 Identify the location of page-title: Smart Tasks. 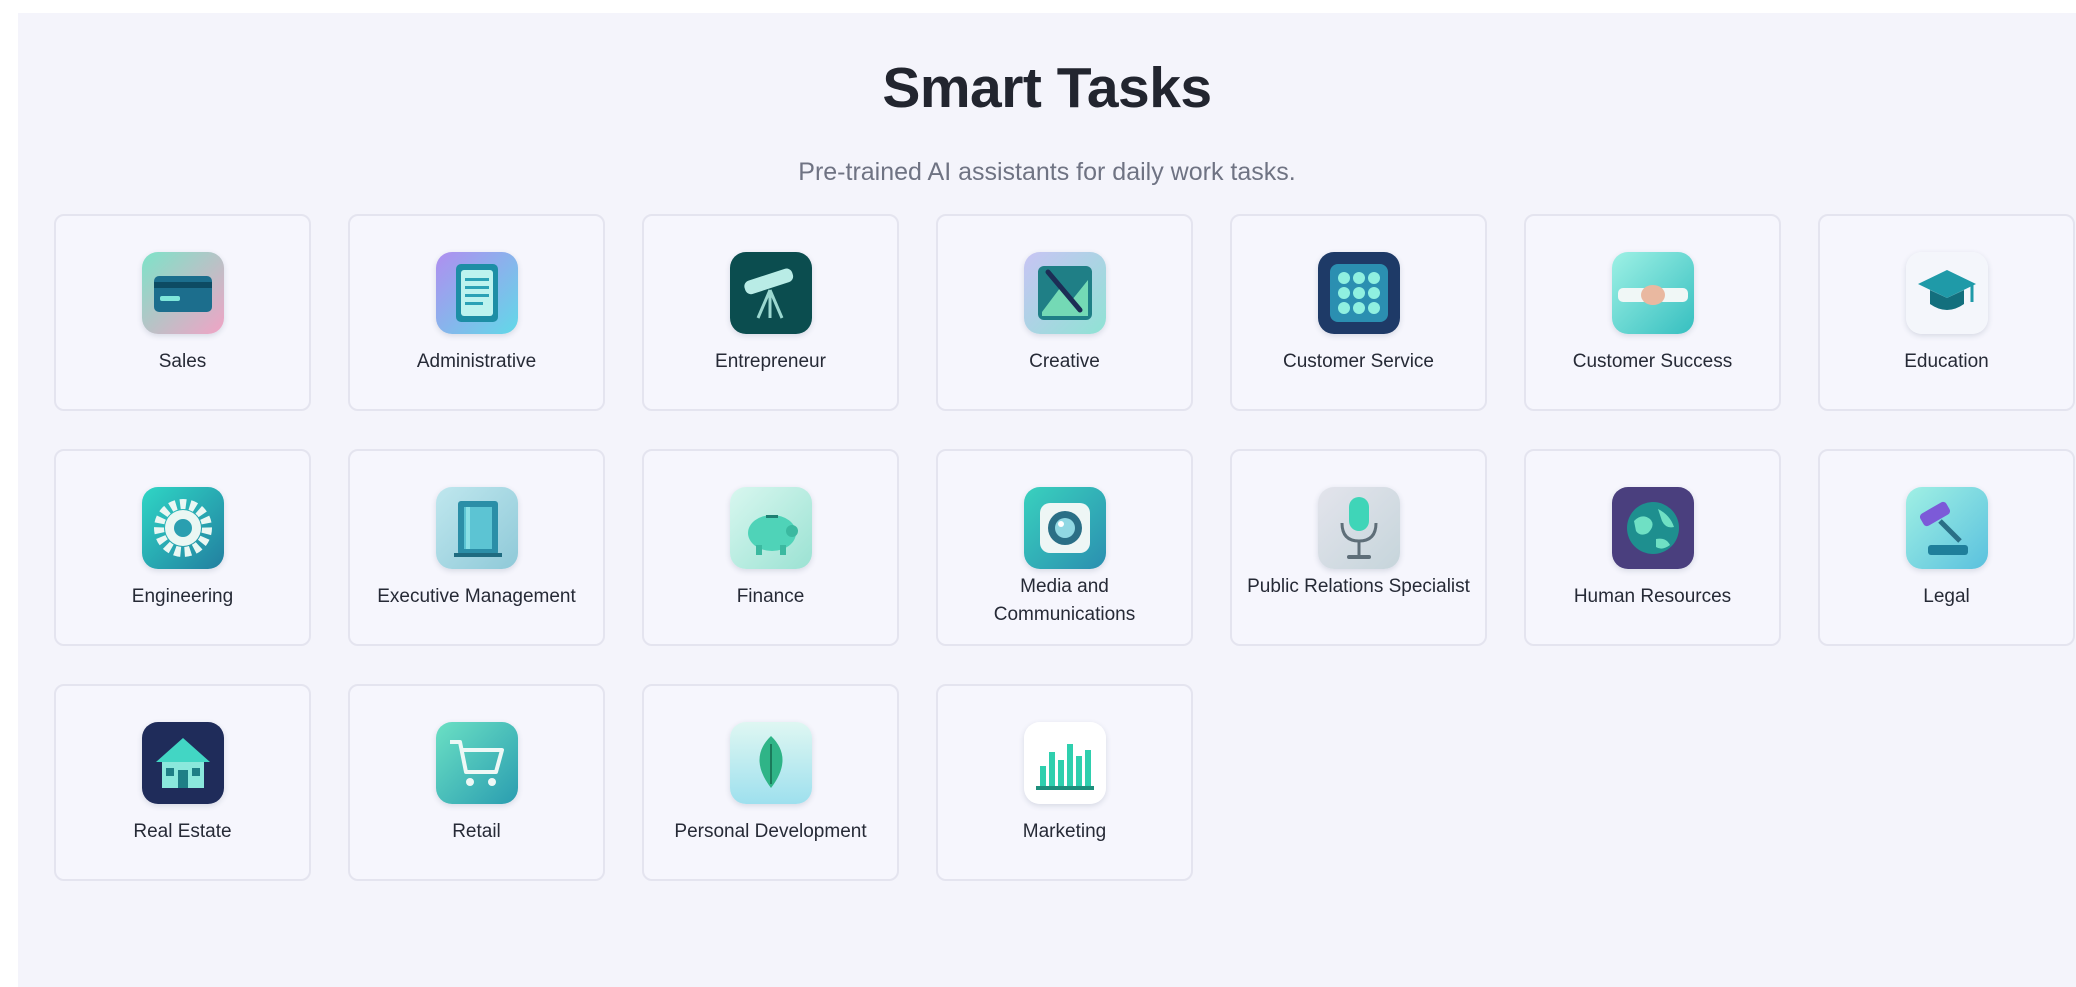
(1047, 88).